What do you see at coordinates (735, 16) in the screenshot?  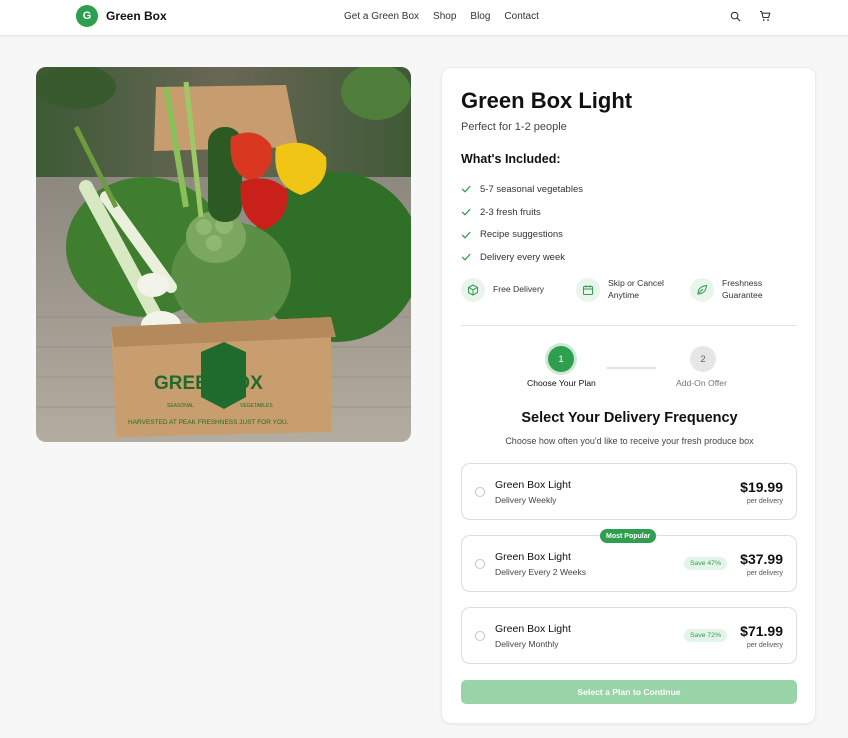 I see `search-icon` at bounding box center [735, 16].